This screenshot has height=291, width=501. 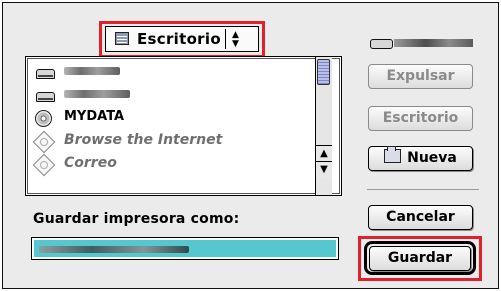 What do you see at coordinates (143, 140) in the screenshot?
I see `list-item-label: Browse the Internet` at bounding box center [143, 140].